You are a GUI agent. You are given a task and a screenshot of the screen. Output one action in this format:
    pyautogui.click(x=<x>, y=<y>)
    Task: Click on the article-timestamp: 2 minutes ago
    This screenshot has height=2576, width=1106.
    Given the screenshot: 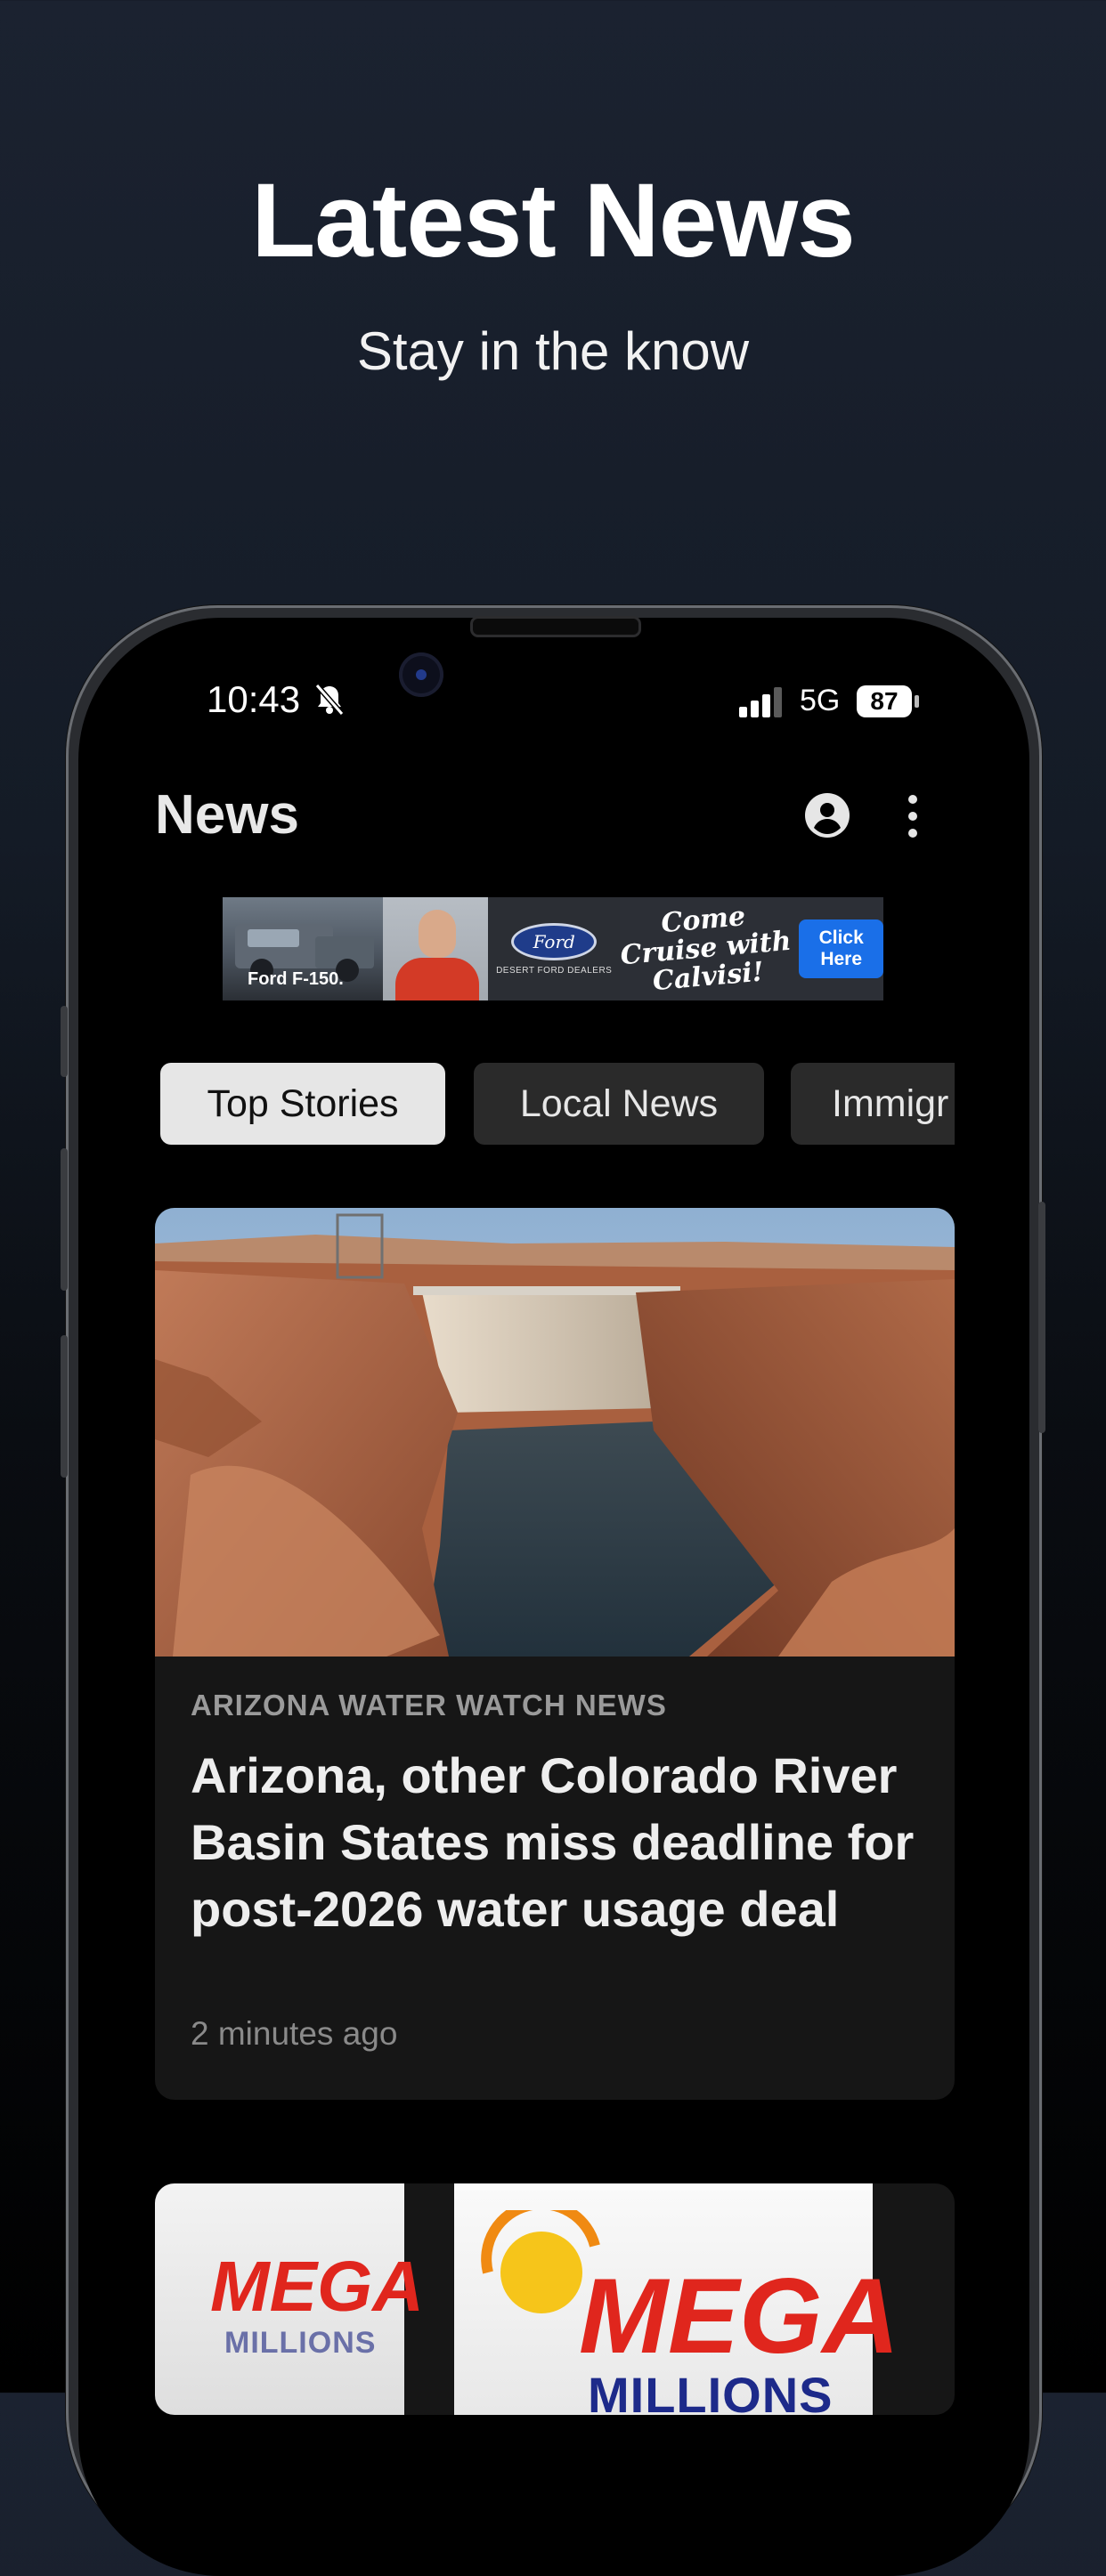 What is the action you would take?
    pyautogui.click(x=294, y=2034)
    